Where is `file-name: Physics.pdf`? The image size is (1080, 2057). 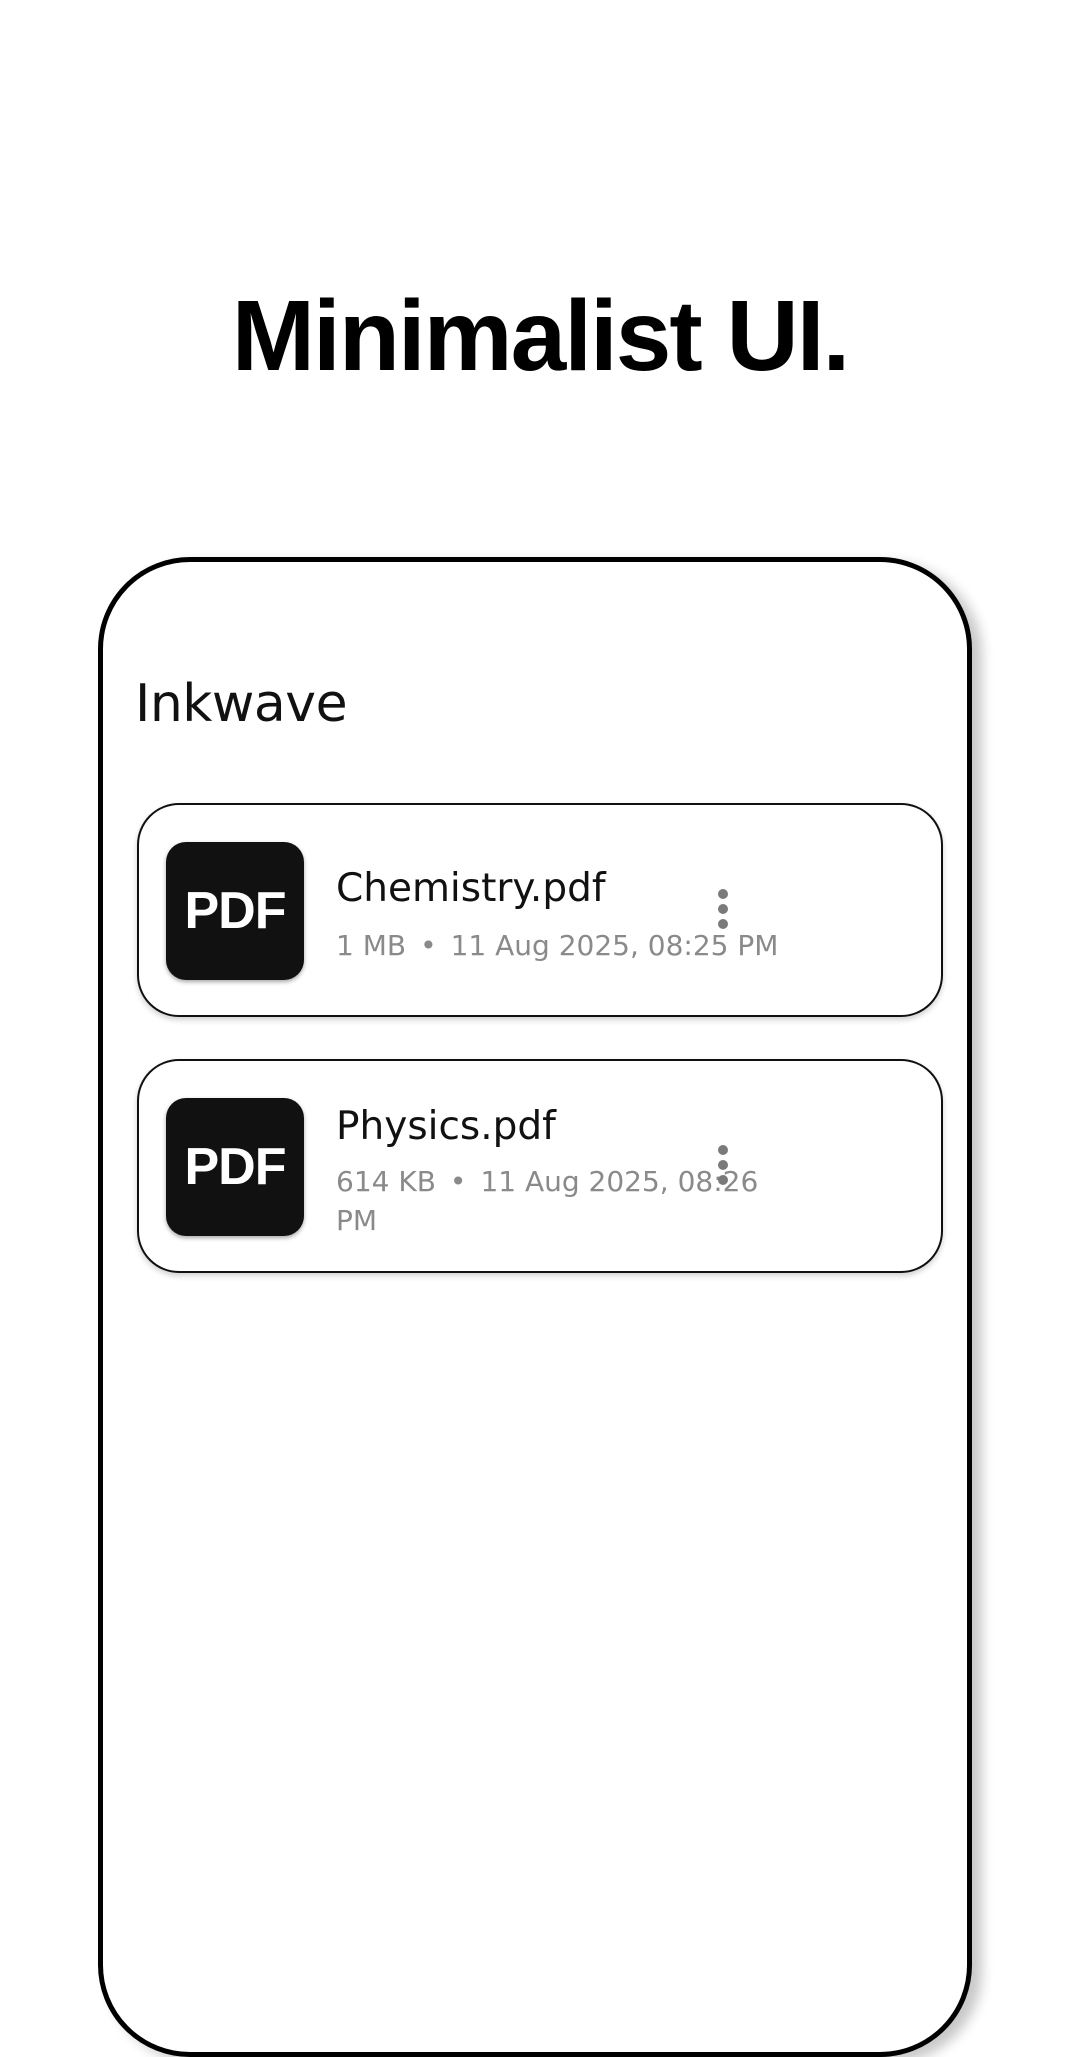
file-name: Physics.pdf is located at coordinates (446, 1126).